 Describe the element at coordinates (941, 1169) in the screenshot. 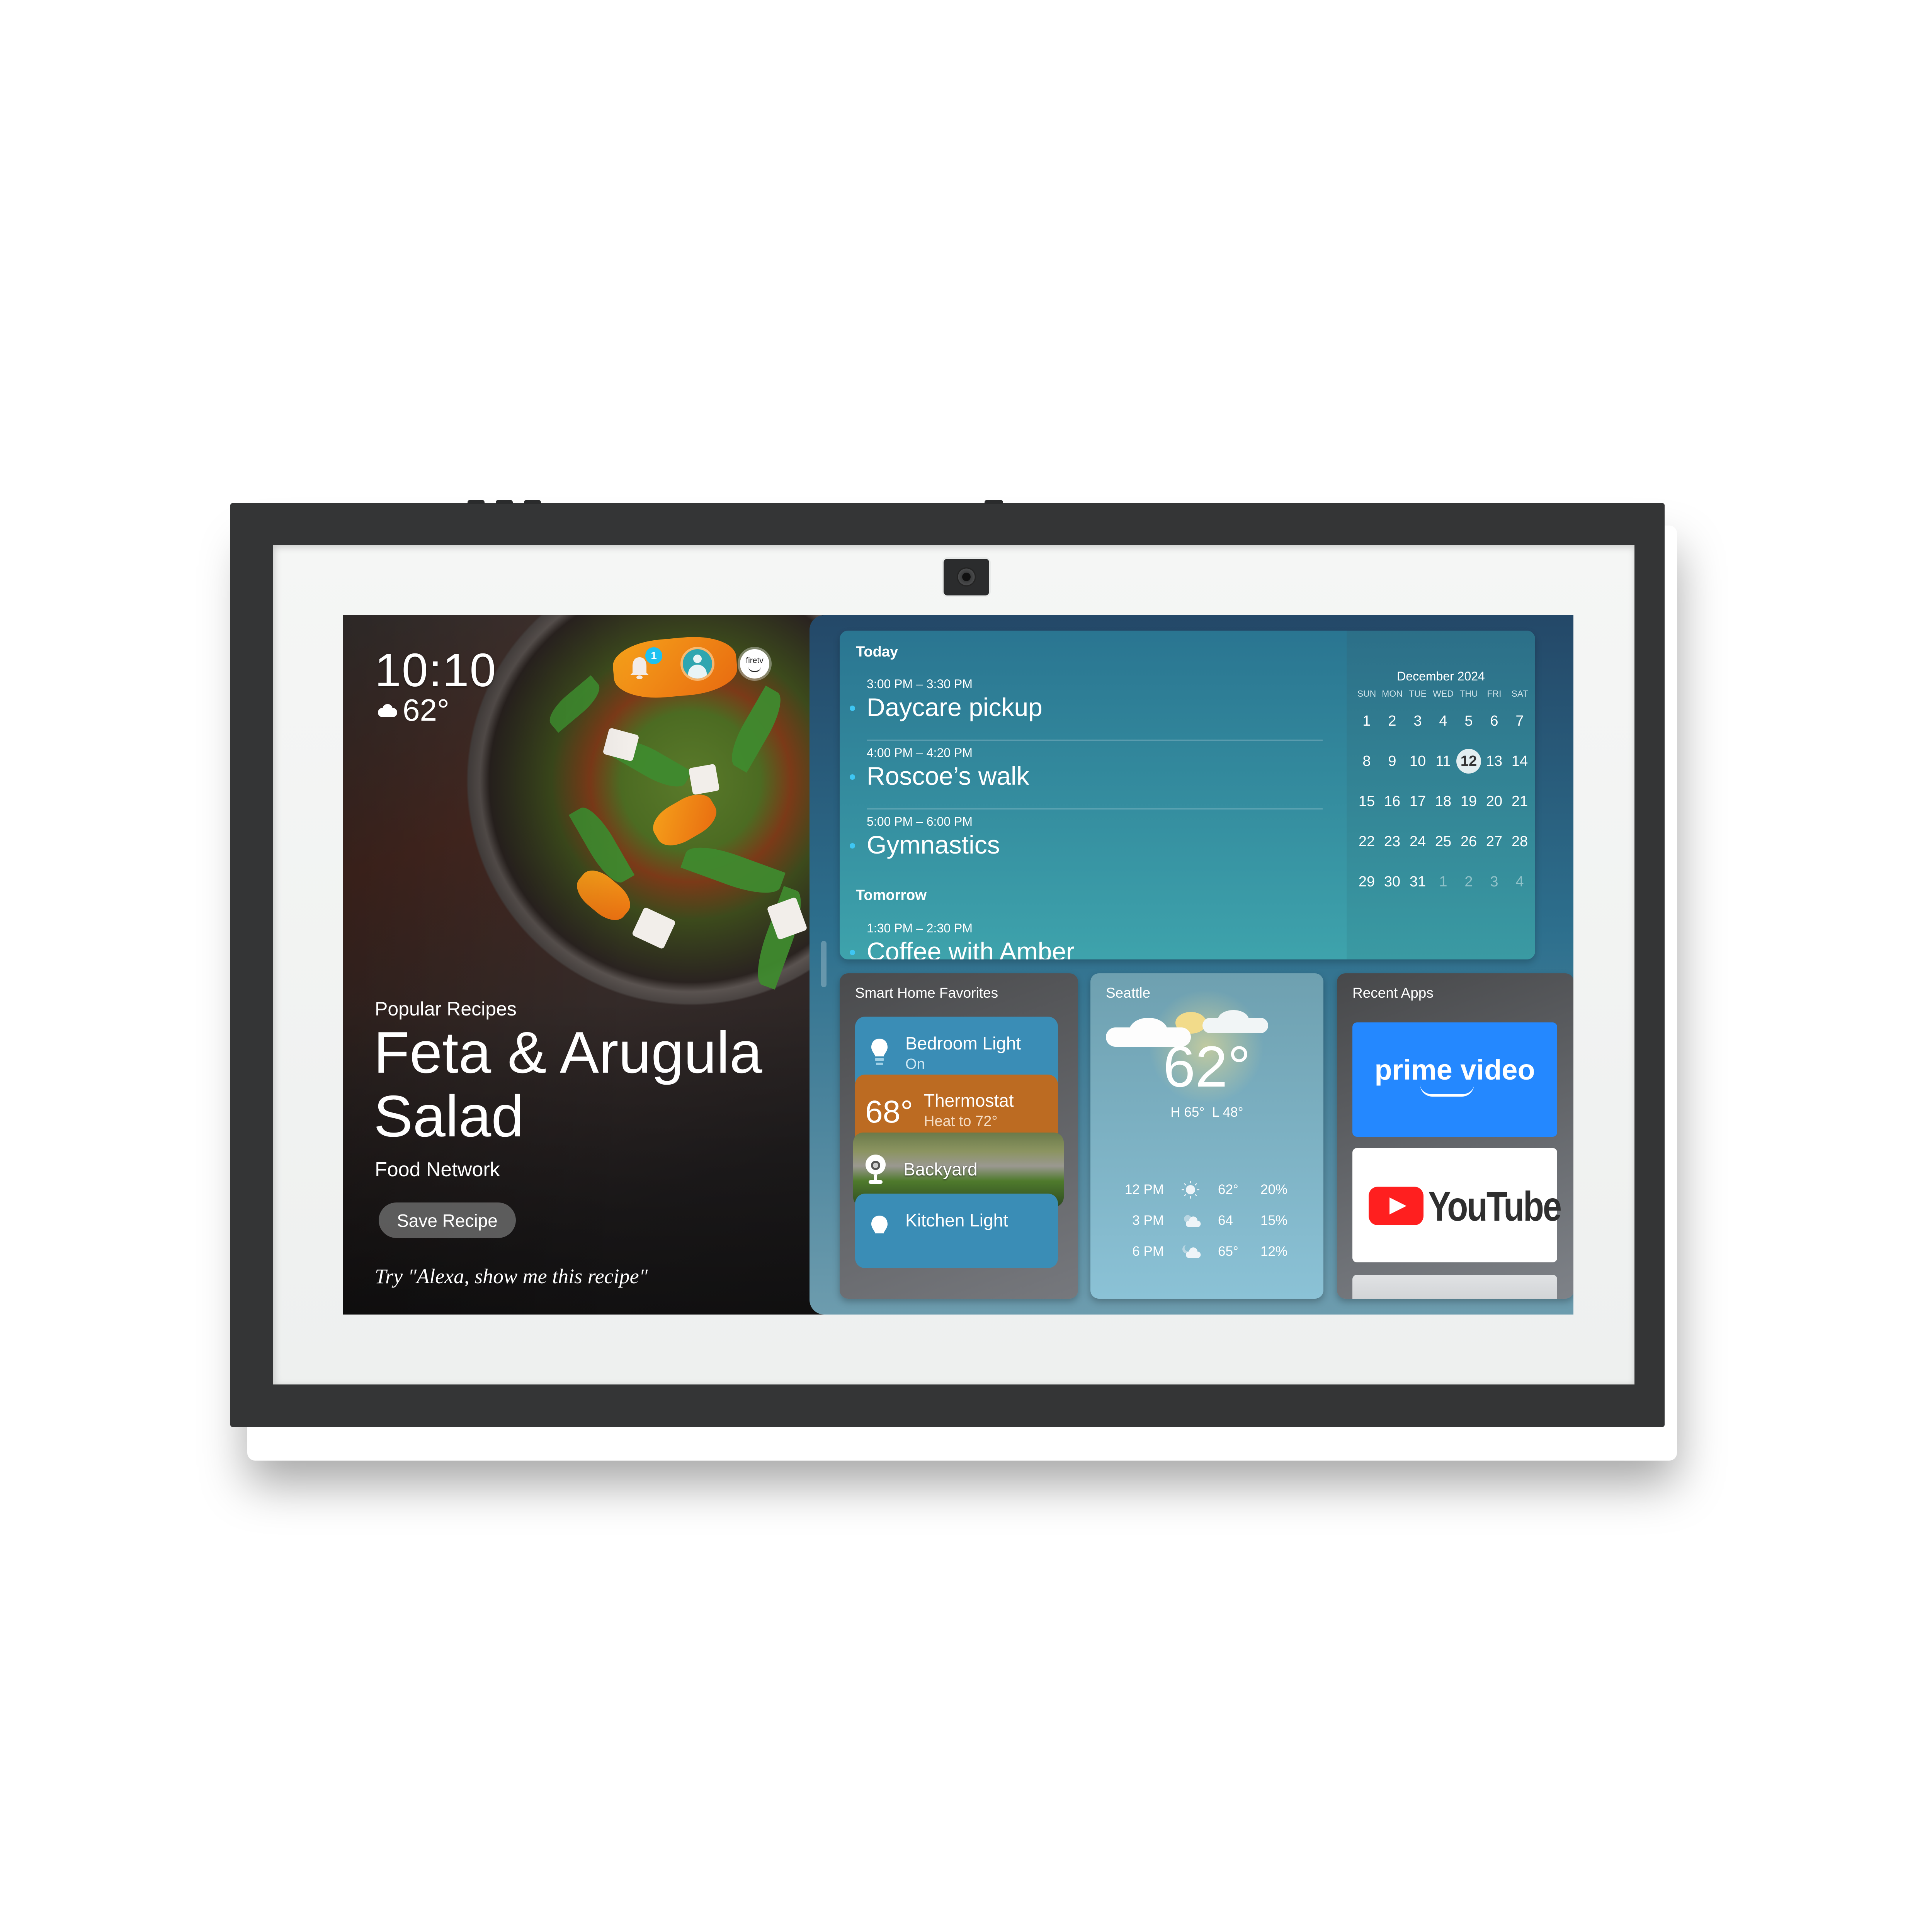

I see `device-name: Backyard` at that location.